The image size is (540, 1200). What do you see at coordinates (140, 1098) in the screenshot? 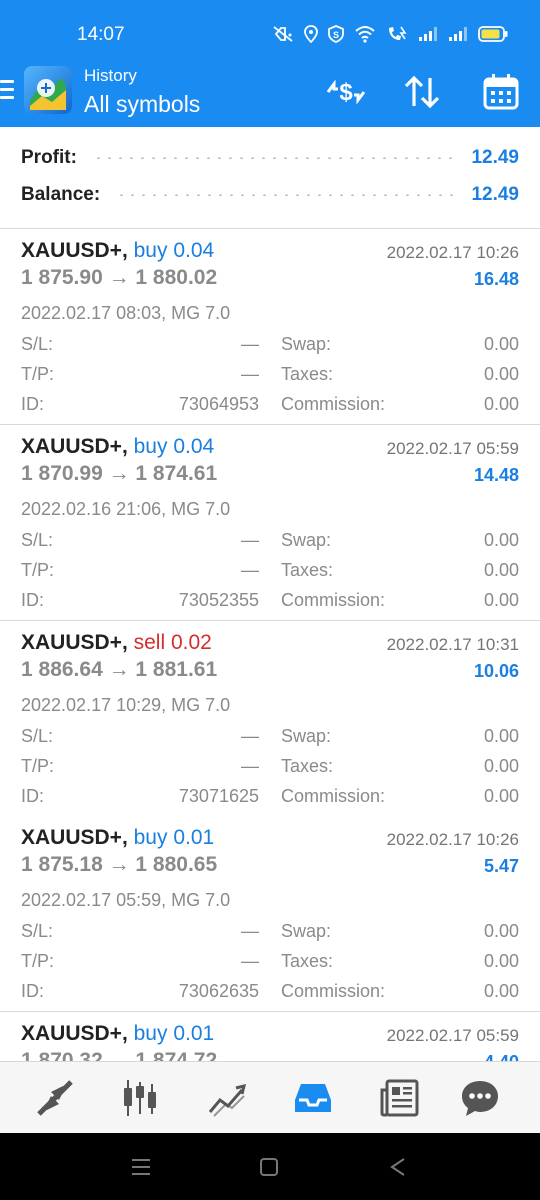
I see `chart-icon` at bounding box center [140, 1098].